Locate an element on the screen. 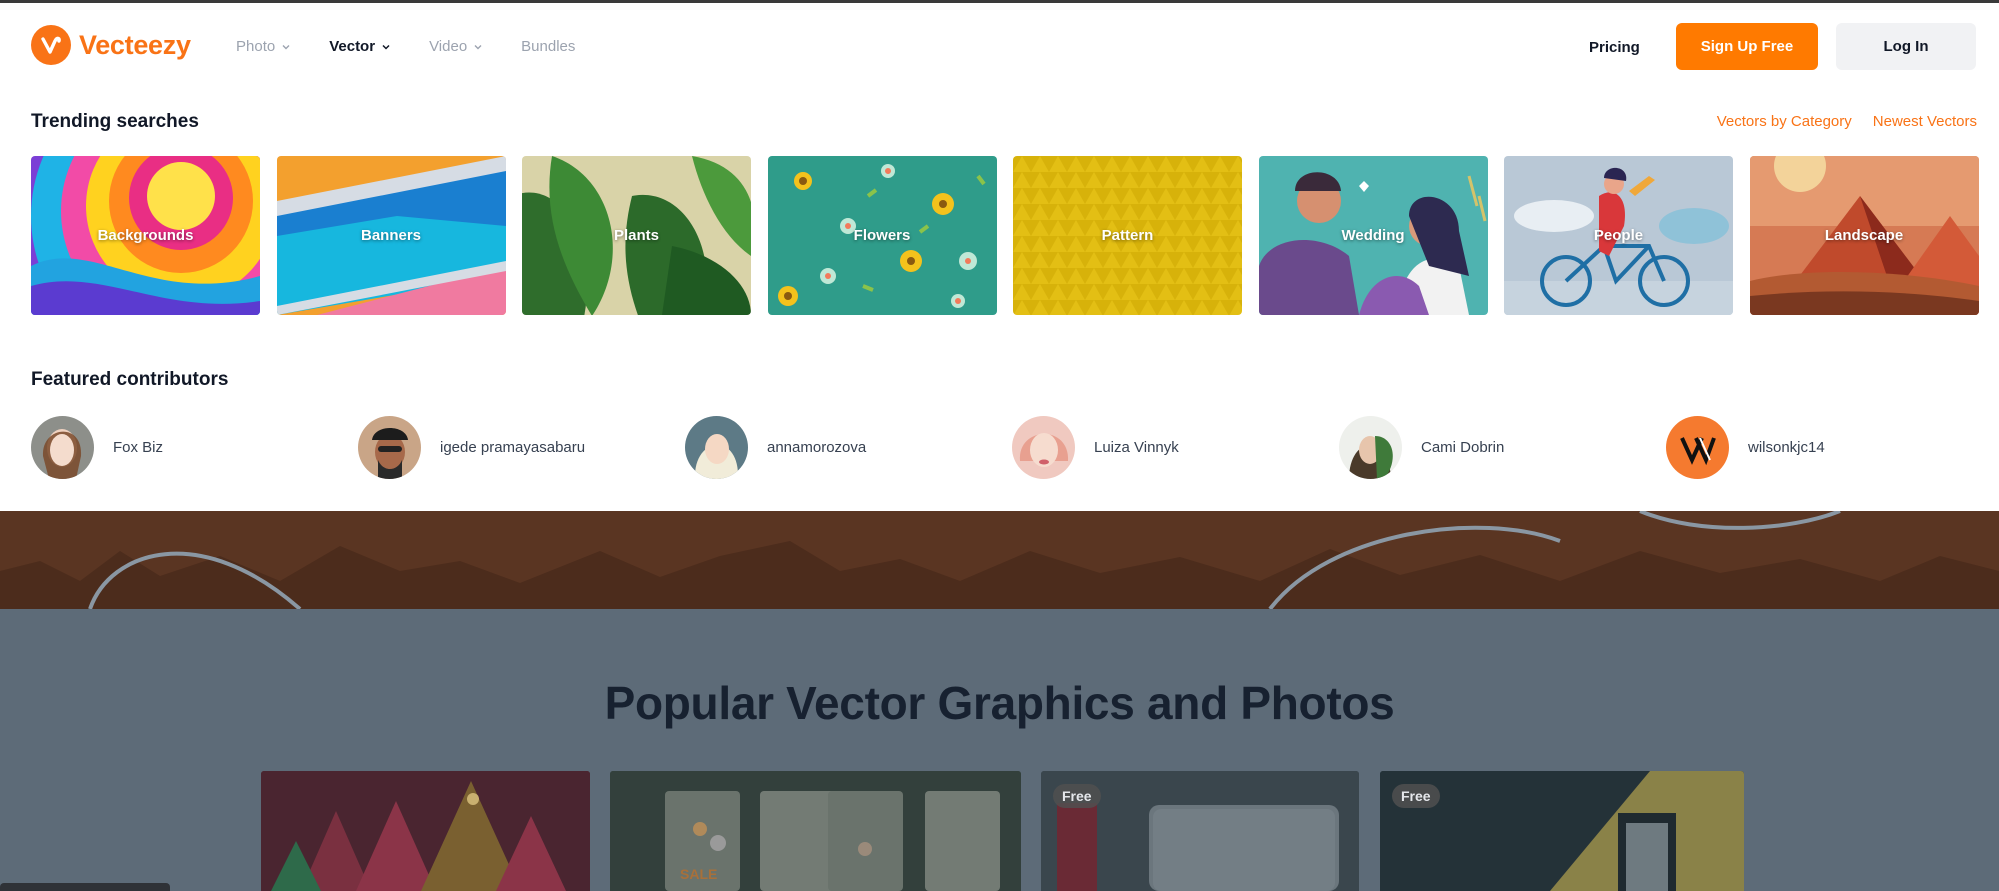 Image resolution: width=1999 pixels, height=891 pixels. trending-tile-people: People is located at coordinates (1618, 235).